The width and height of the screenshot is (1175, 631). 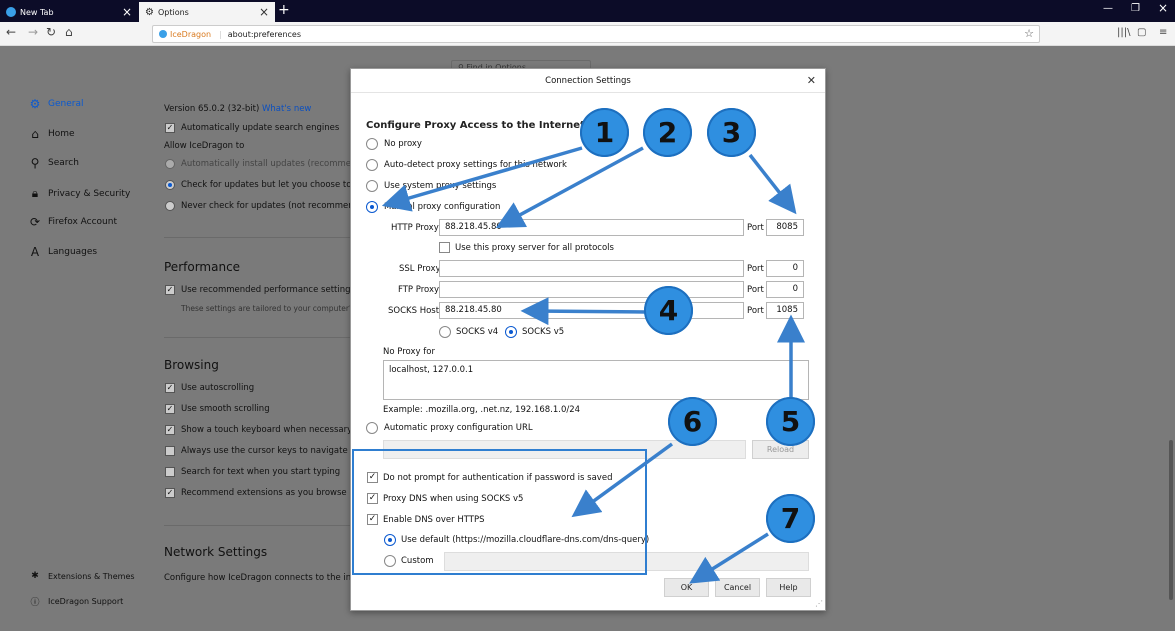 I want to click on tab-options: ⚙ Options ×, so click(x=207, y=12).